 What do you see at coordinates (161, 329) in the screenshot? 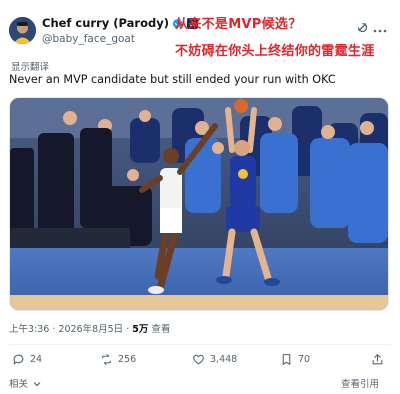
I see `views-label: 查看` at bounding box center [161, 329].